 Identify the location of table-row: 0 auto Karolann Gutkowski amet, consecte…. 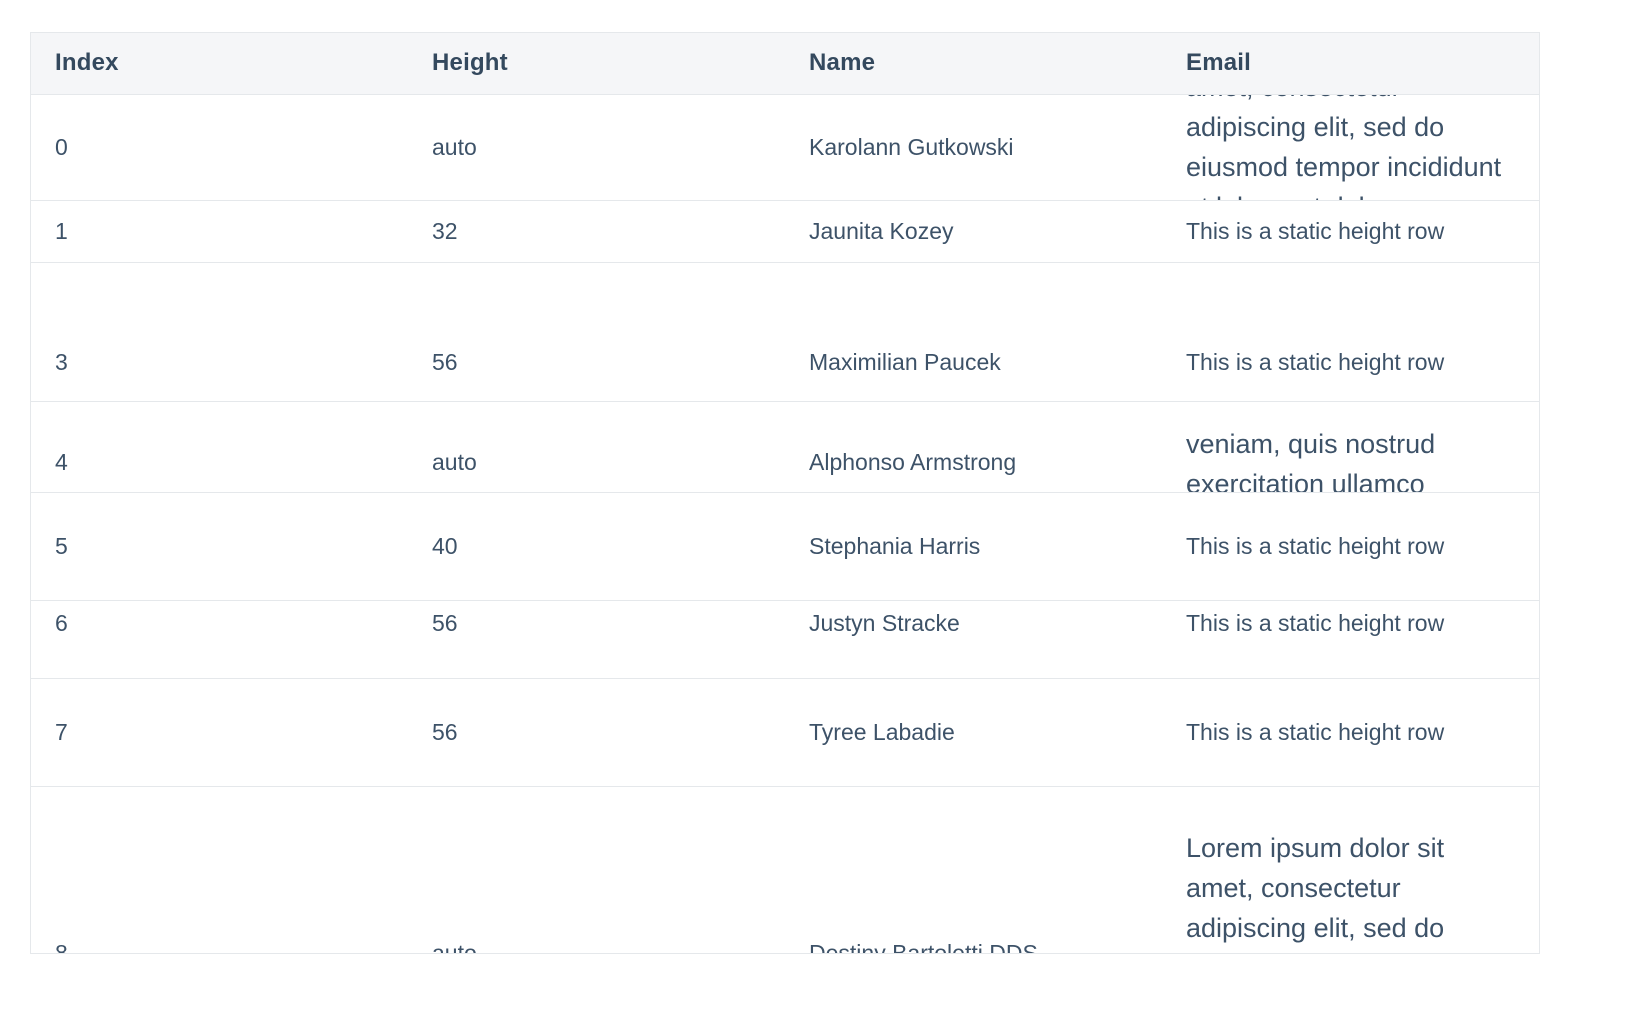
(785, 148).